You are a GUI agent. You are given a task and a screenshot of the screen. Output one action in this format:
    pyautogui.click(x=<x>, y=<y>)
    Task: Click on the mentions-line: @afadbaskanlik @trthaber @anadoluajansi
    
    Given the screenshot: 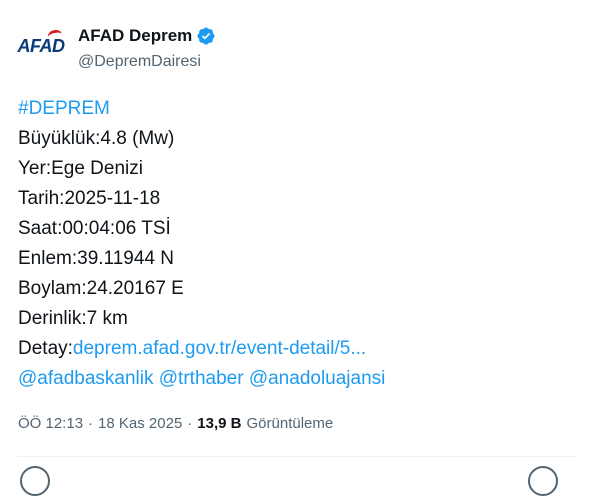 What is the action you would take?
    pyautogui.click(x=201, y=379)
    